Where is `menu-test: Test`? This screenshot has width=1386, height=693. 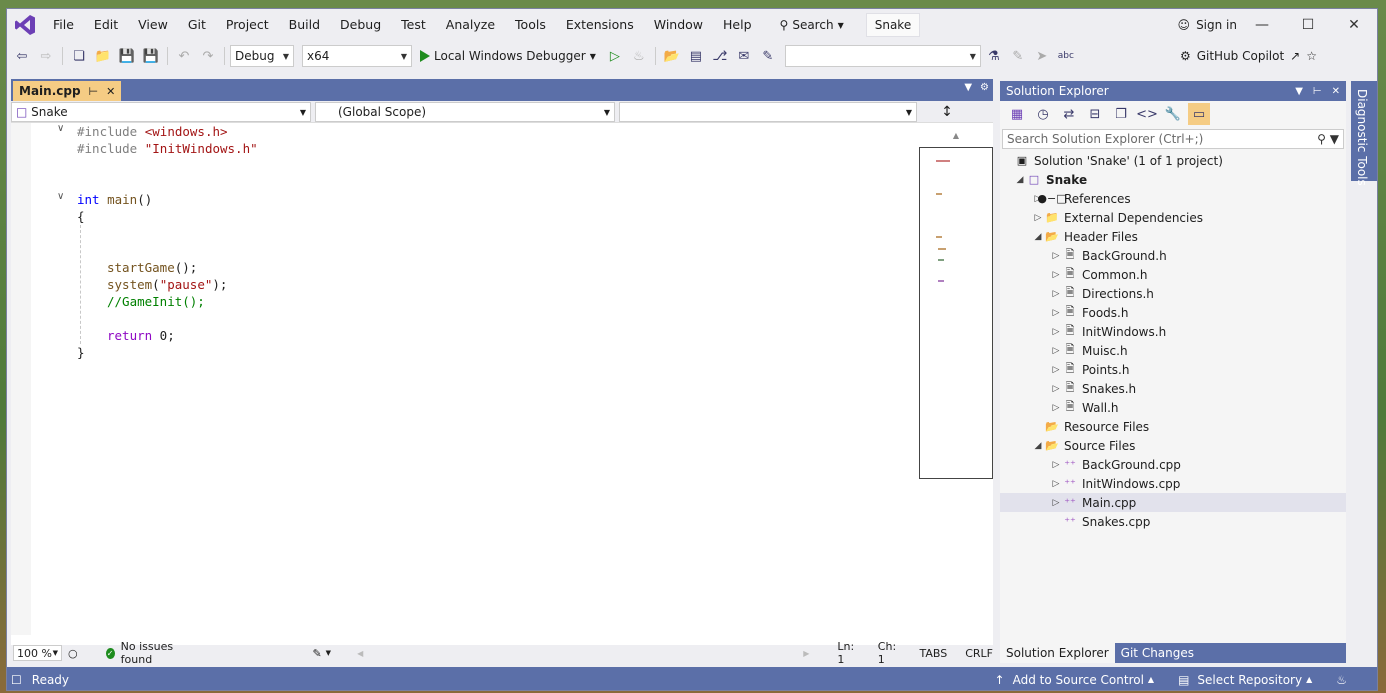
menu-test: Test is located at coordinates (413, 25).